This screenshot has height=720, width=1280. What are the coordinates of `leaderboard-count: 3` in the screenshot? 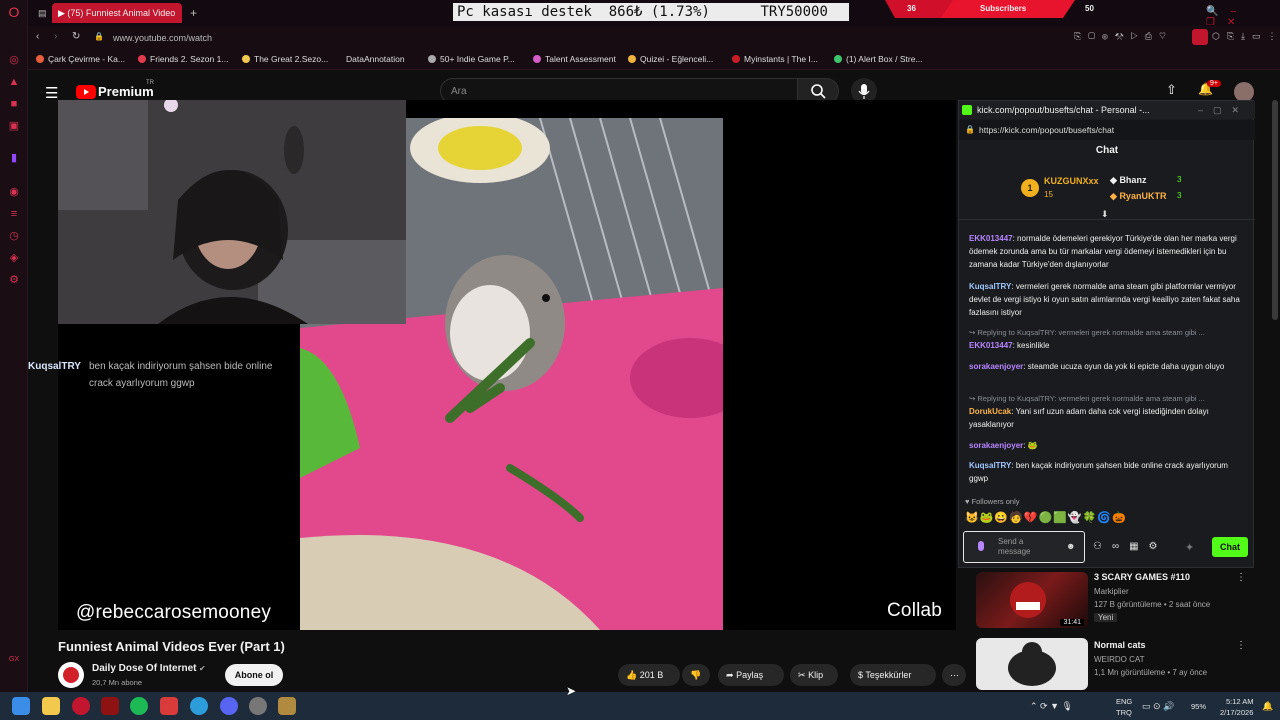 It's located at (1179, 179).